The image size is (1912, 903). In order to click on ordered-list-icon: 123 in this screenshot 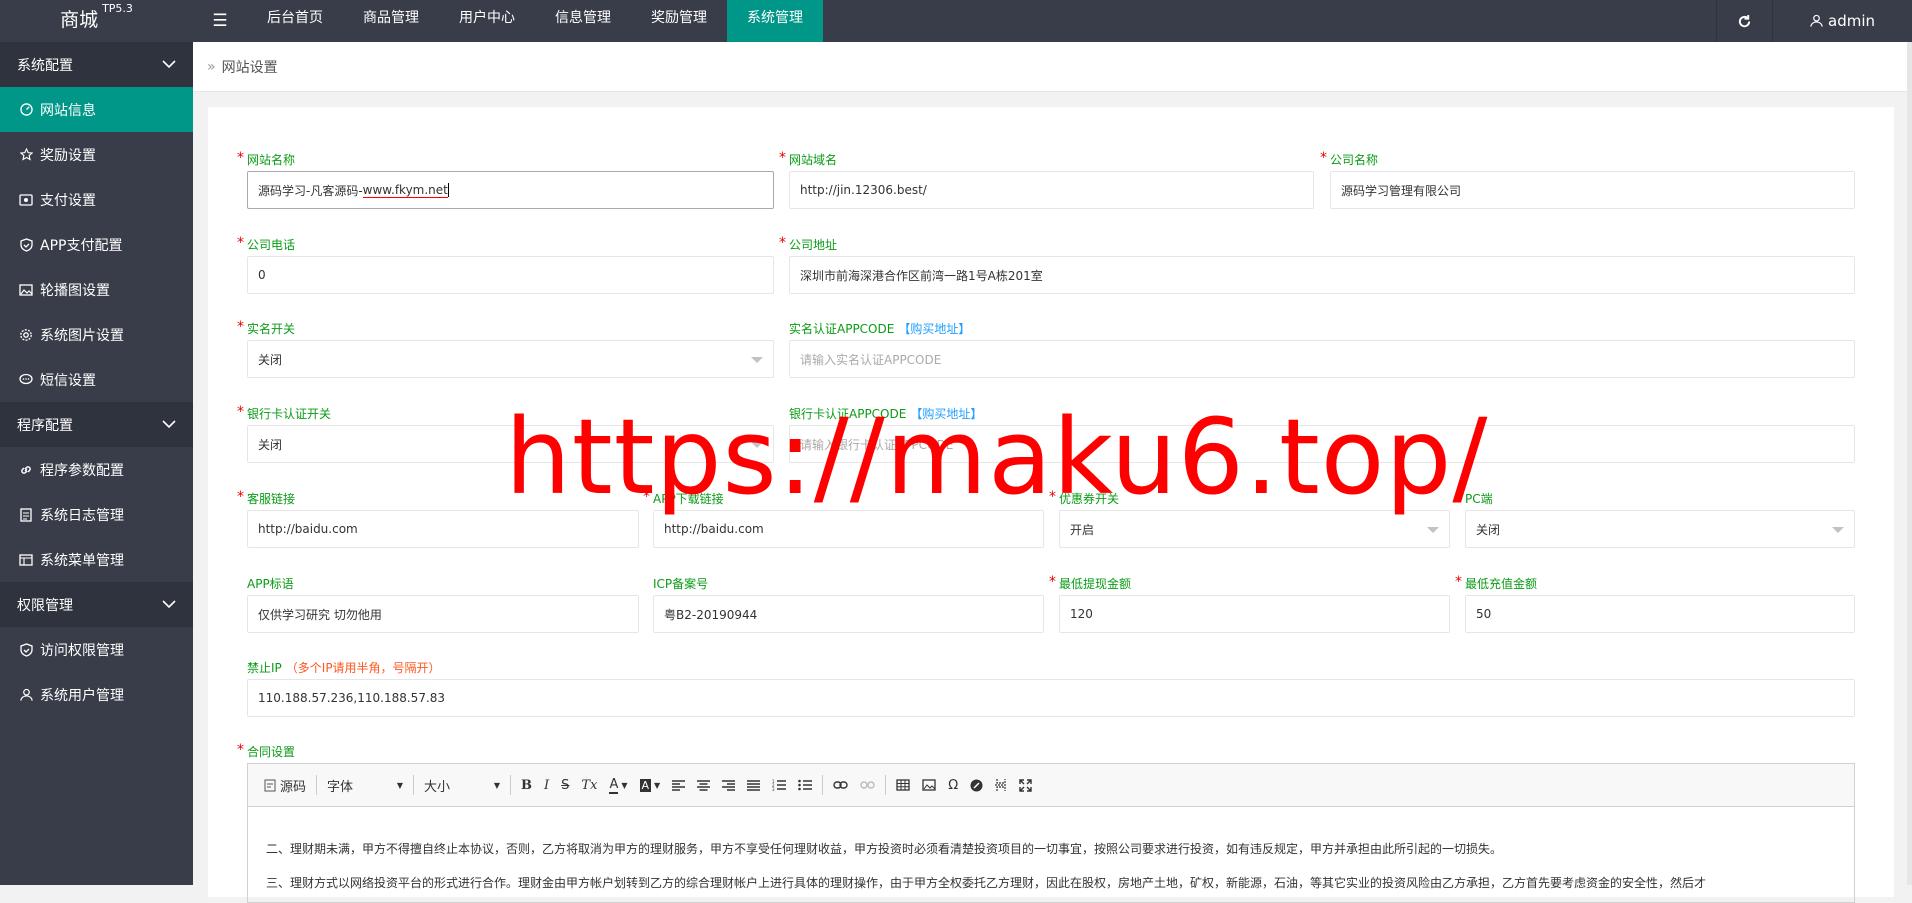, I will do `click(779, 785)`.